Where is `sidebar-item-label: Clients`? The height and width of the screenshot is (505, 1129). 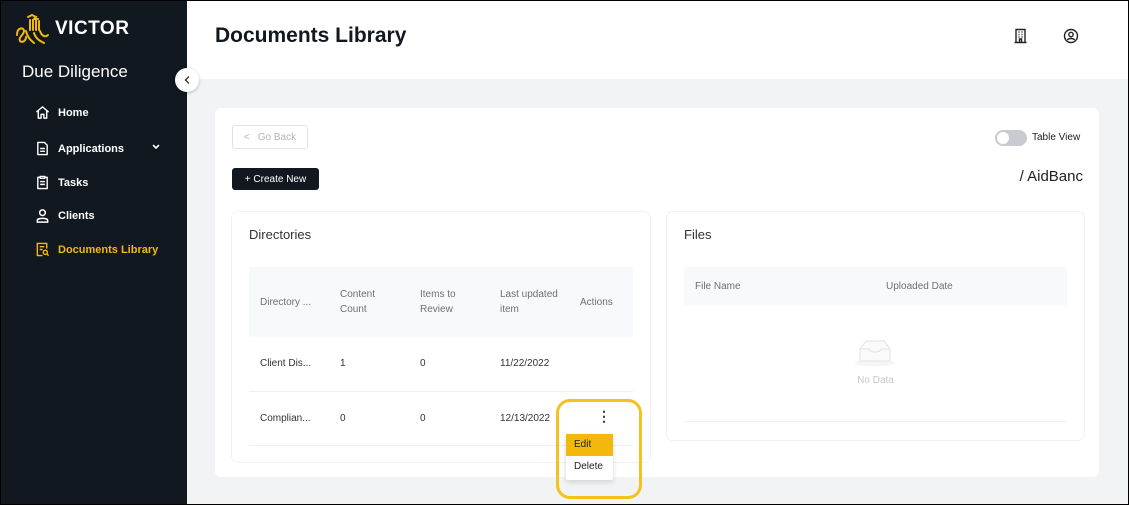
sidebar-item-label: Clients is located at coordinates (76, 215).